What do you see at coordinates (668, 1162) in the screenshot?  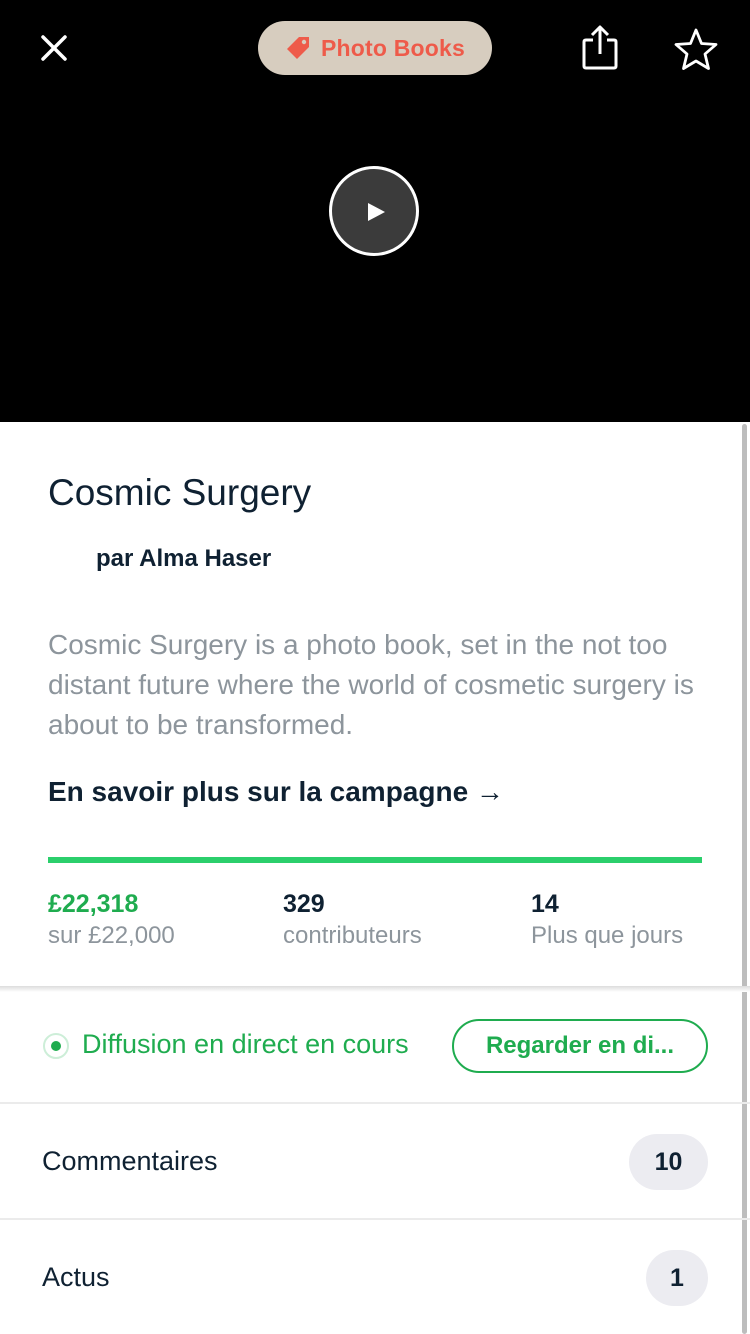 I see `comments-count-badge: 10` at bounding box center [668, 1162].